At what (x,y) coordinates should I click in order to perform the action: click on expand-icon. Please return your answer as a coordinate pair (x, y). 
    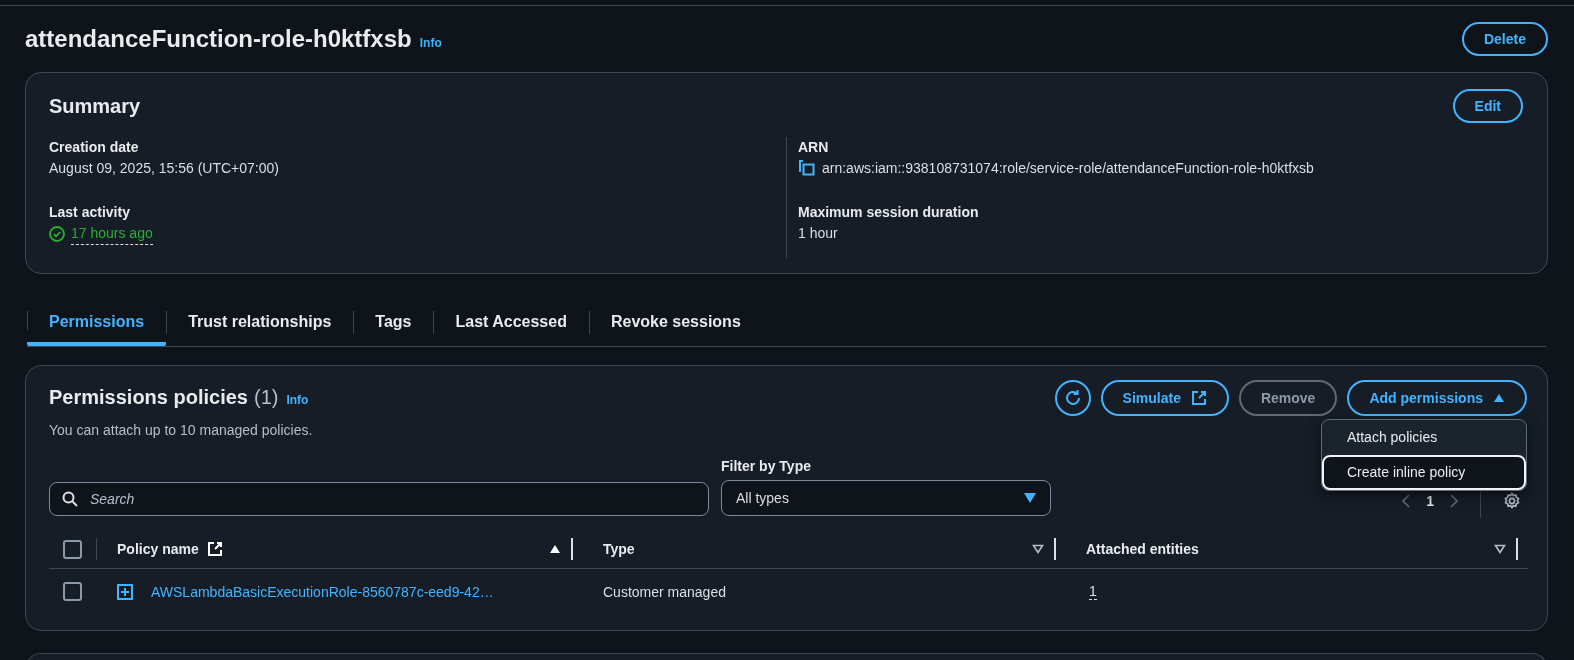
    Looking at the image, I should click on (125, 591).